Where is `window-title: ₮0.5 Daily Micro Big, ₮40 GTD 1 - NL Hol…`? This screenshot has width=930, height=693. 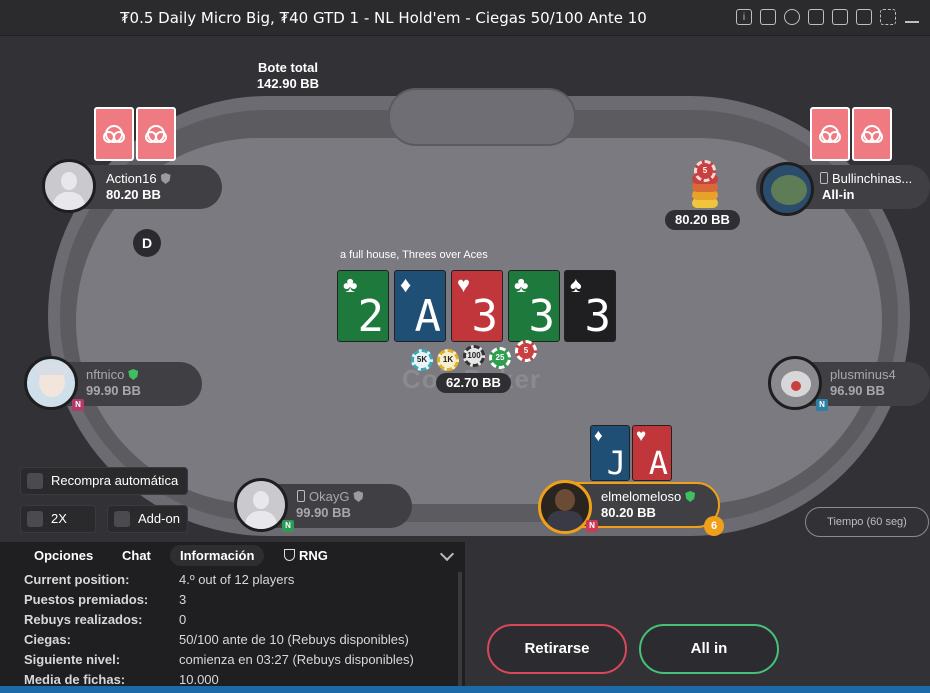 window-title: ₮0.5 Daily Micro Big, ₮40 GTD 1 - NL Hol… is located at coordinates (383, 18).